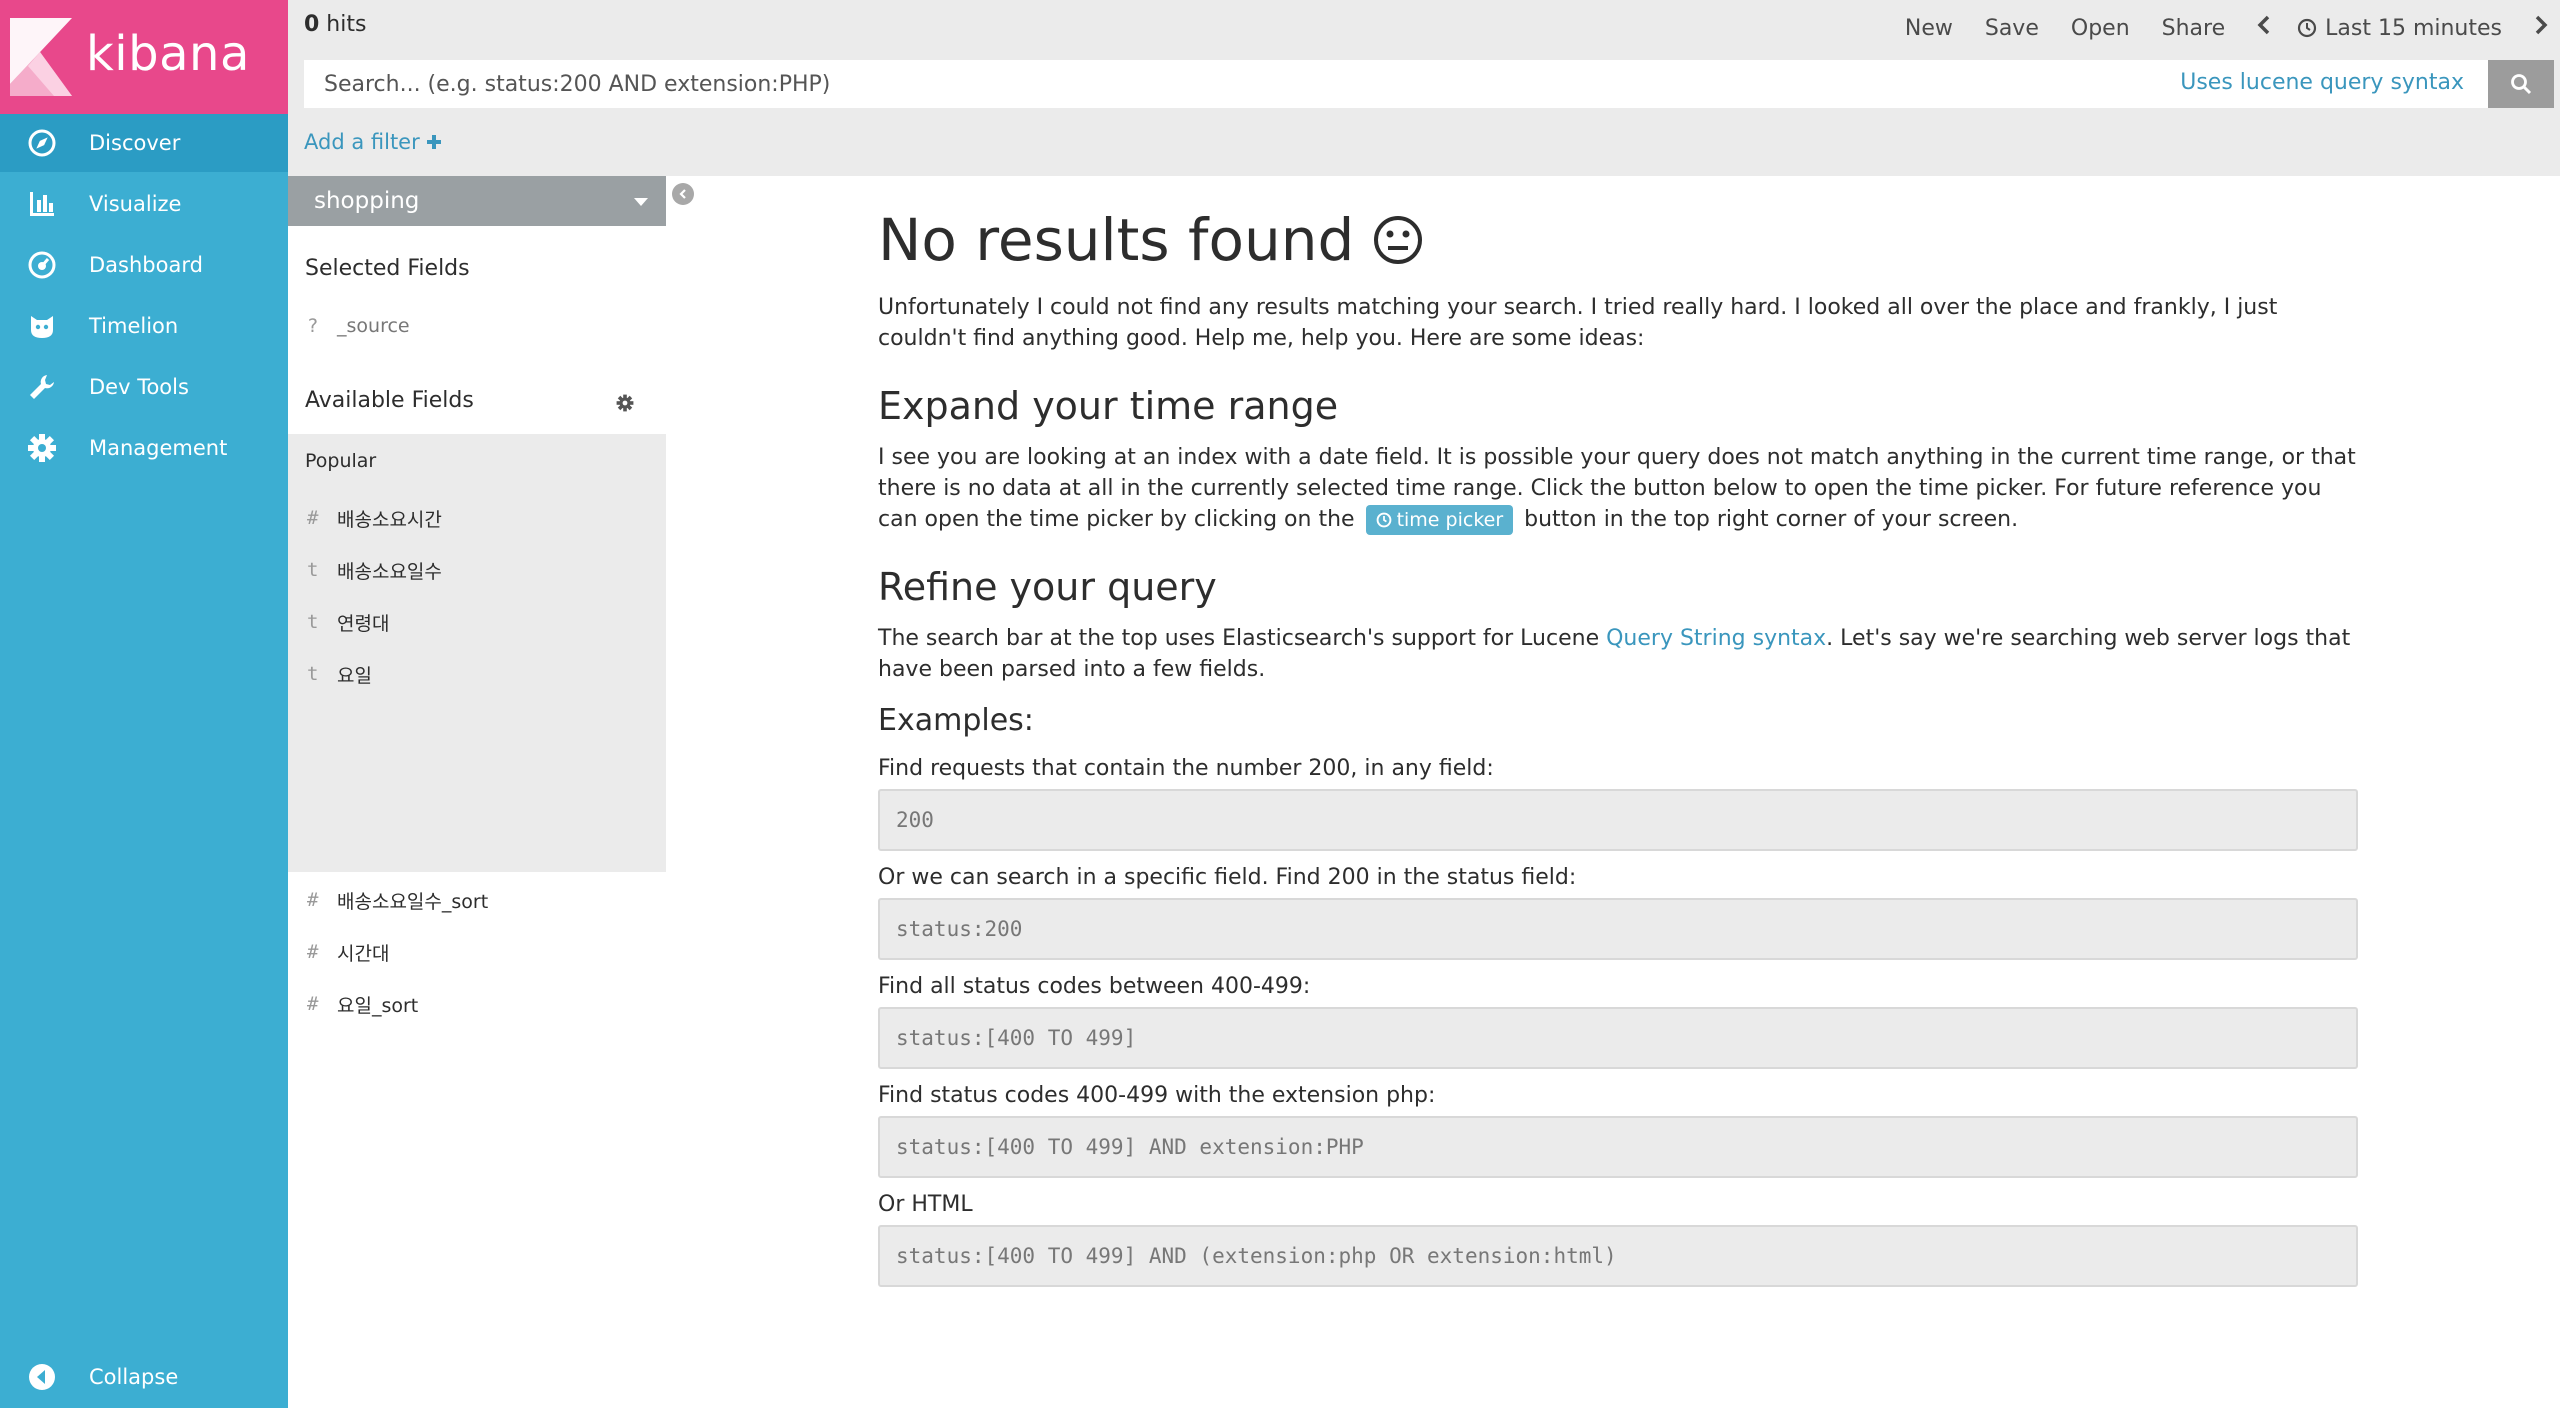 Image resolution: width=2560 pixels, height=1408 pixels. What do you see at coordinates (2100, 28) in the screenshot?
I see `open-button: Open` at bounding box center [2100, 28].